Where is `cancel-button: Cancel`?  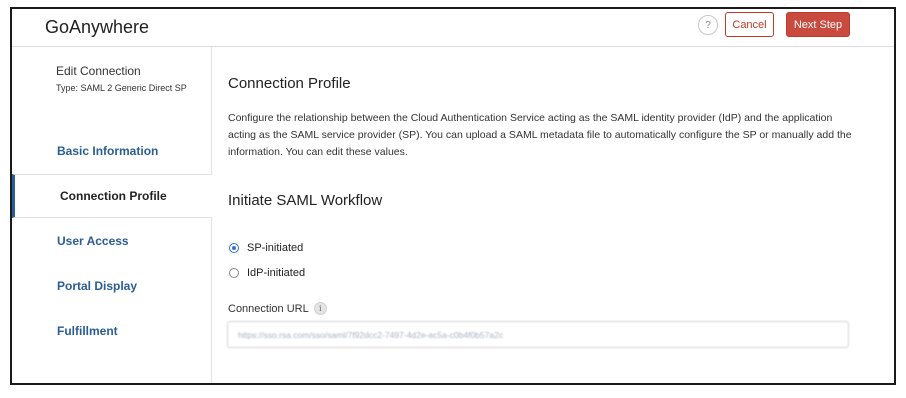 cancel-button: Cancel is located at coordinates (749, 24).